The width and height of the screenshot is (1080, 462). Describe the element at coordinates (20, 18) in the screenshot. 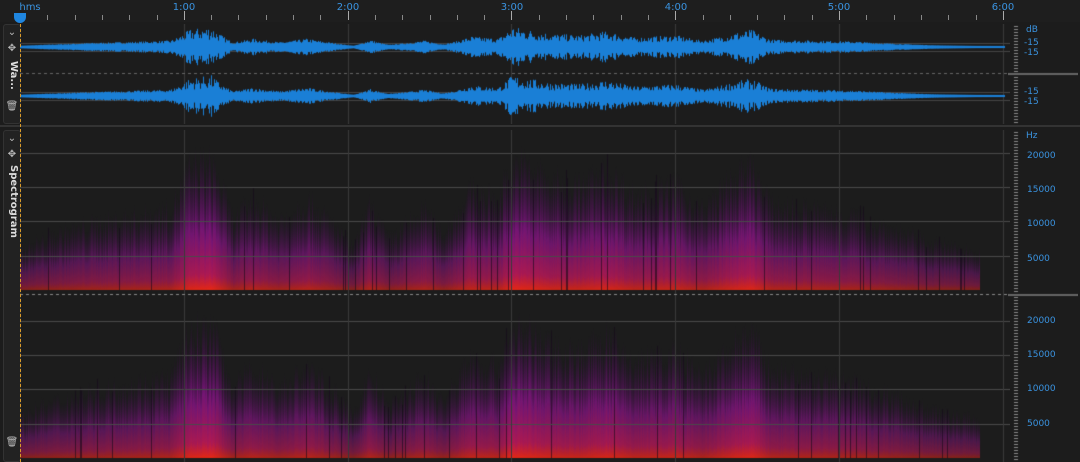

I see `playhead-handle` at that location.